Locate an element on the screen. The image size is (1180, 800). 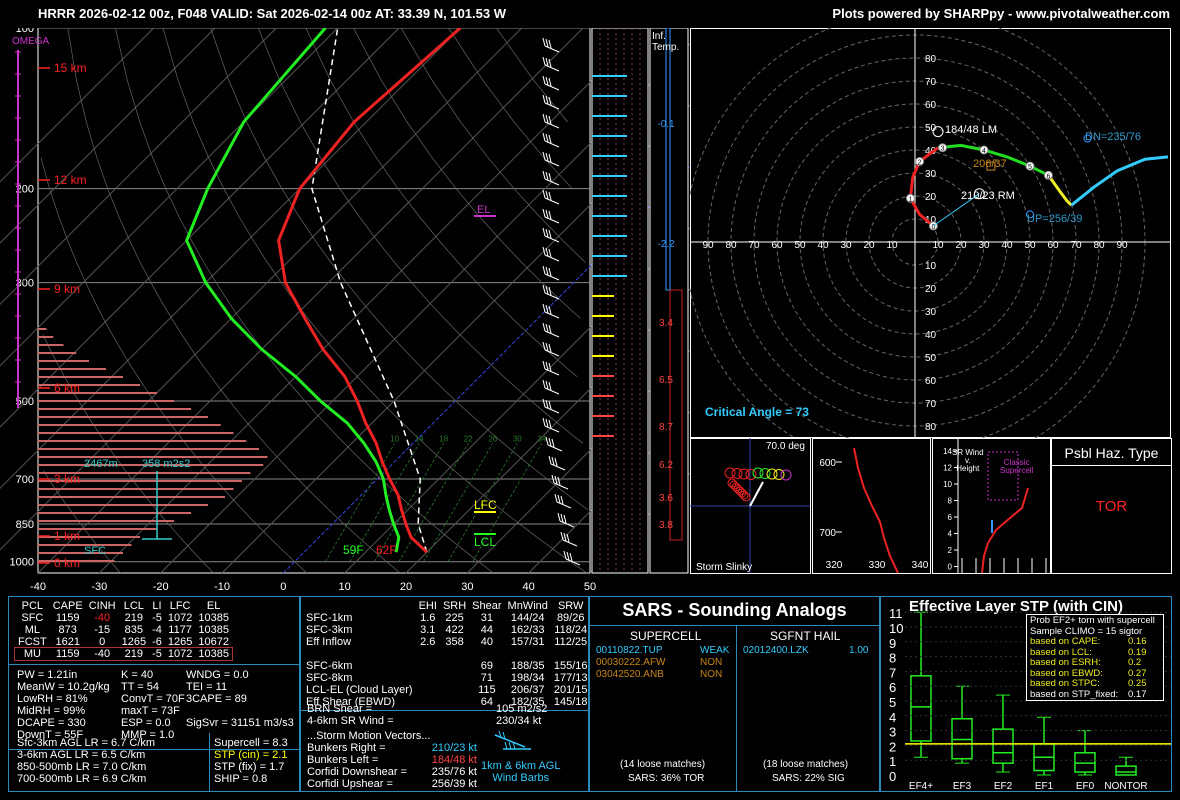
mean-wind-label: 206/37 is located at coordinates (990, 164).